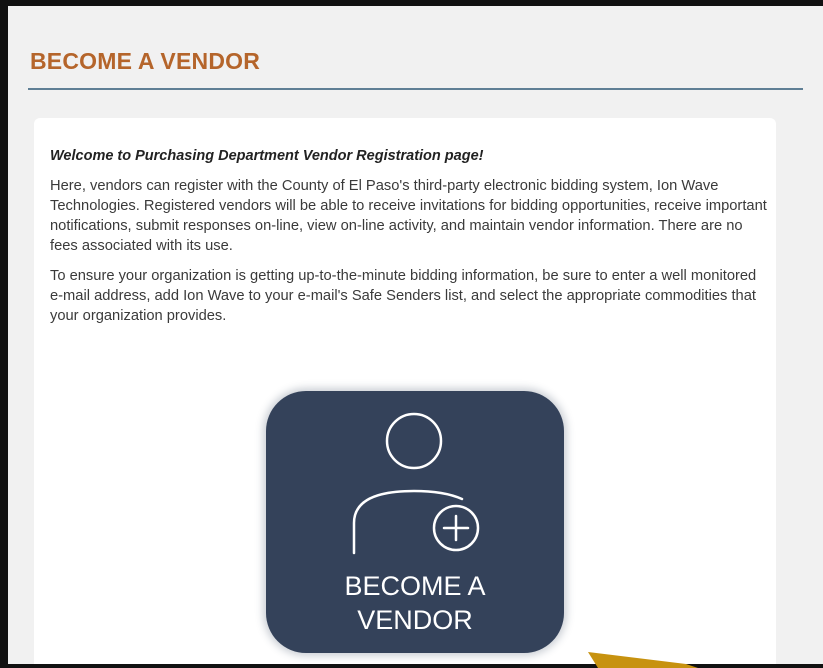  Describe the element at coordinates (643, 660) in the screenshot. I see `pointer-arrow-icon` at that location.